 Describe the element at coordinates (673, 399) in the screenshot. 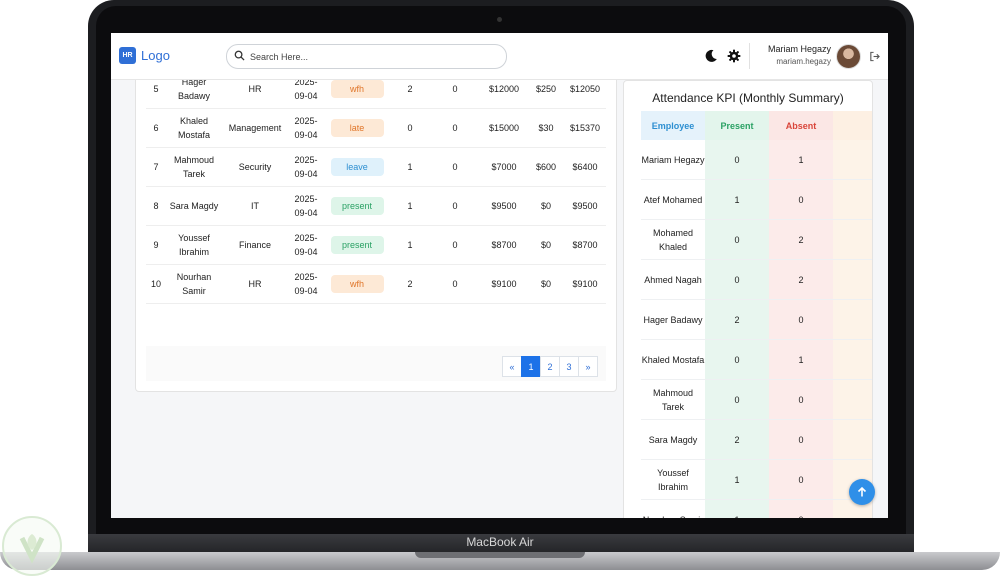

I see `kpi-employee: Mahmoud Tarek` at that location.